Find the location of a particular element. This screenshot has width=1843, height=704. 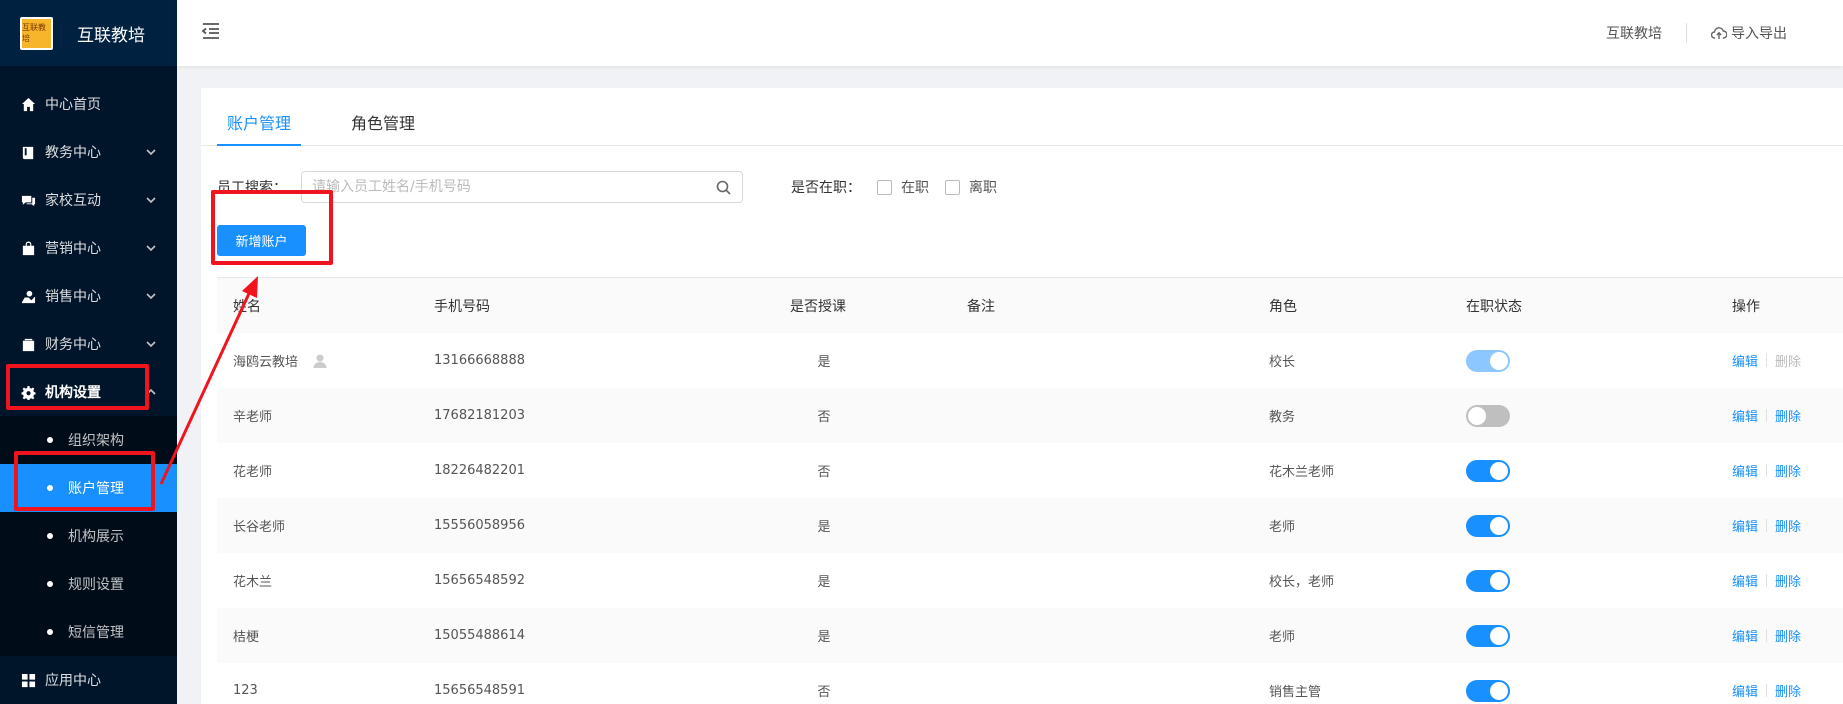

cell-name: 海鸥云教培 is located at coordinates (280, 360).